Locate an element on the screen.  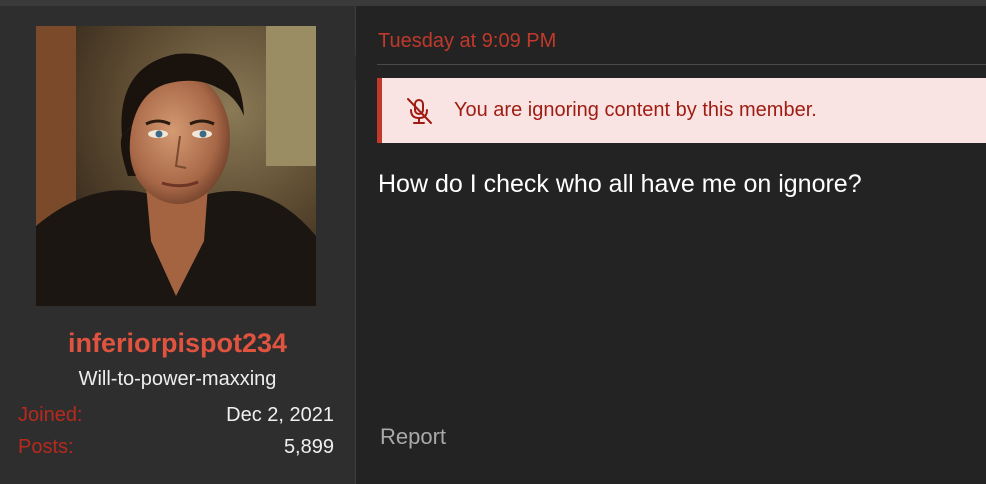
posts-value: 5,899 is located at coordinates (309, 447).